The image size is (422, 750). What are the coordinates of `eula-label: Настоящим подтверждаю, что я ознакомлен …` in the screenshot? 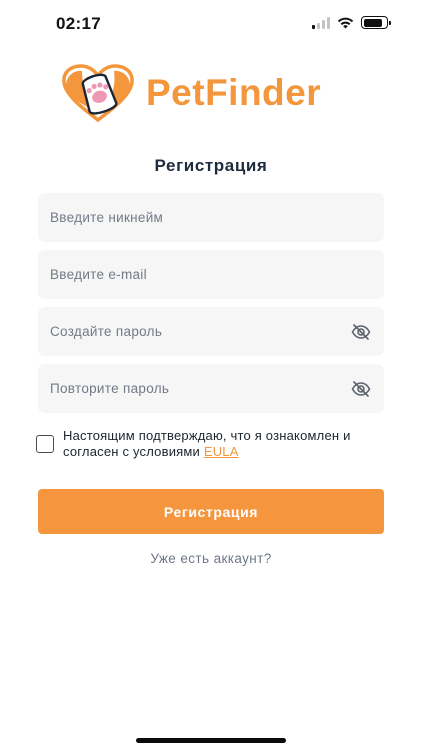 It's located at (225, 444).